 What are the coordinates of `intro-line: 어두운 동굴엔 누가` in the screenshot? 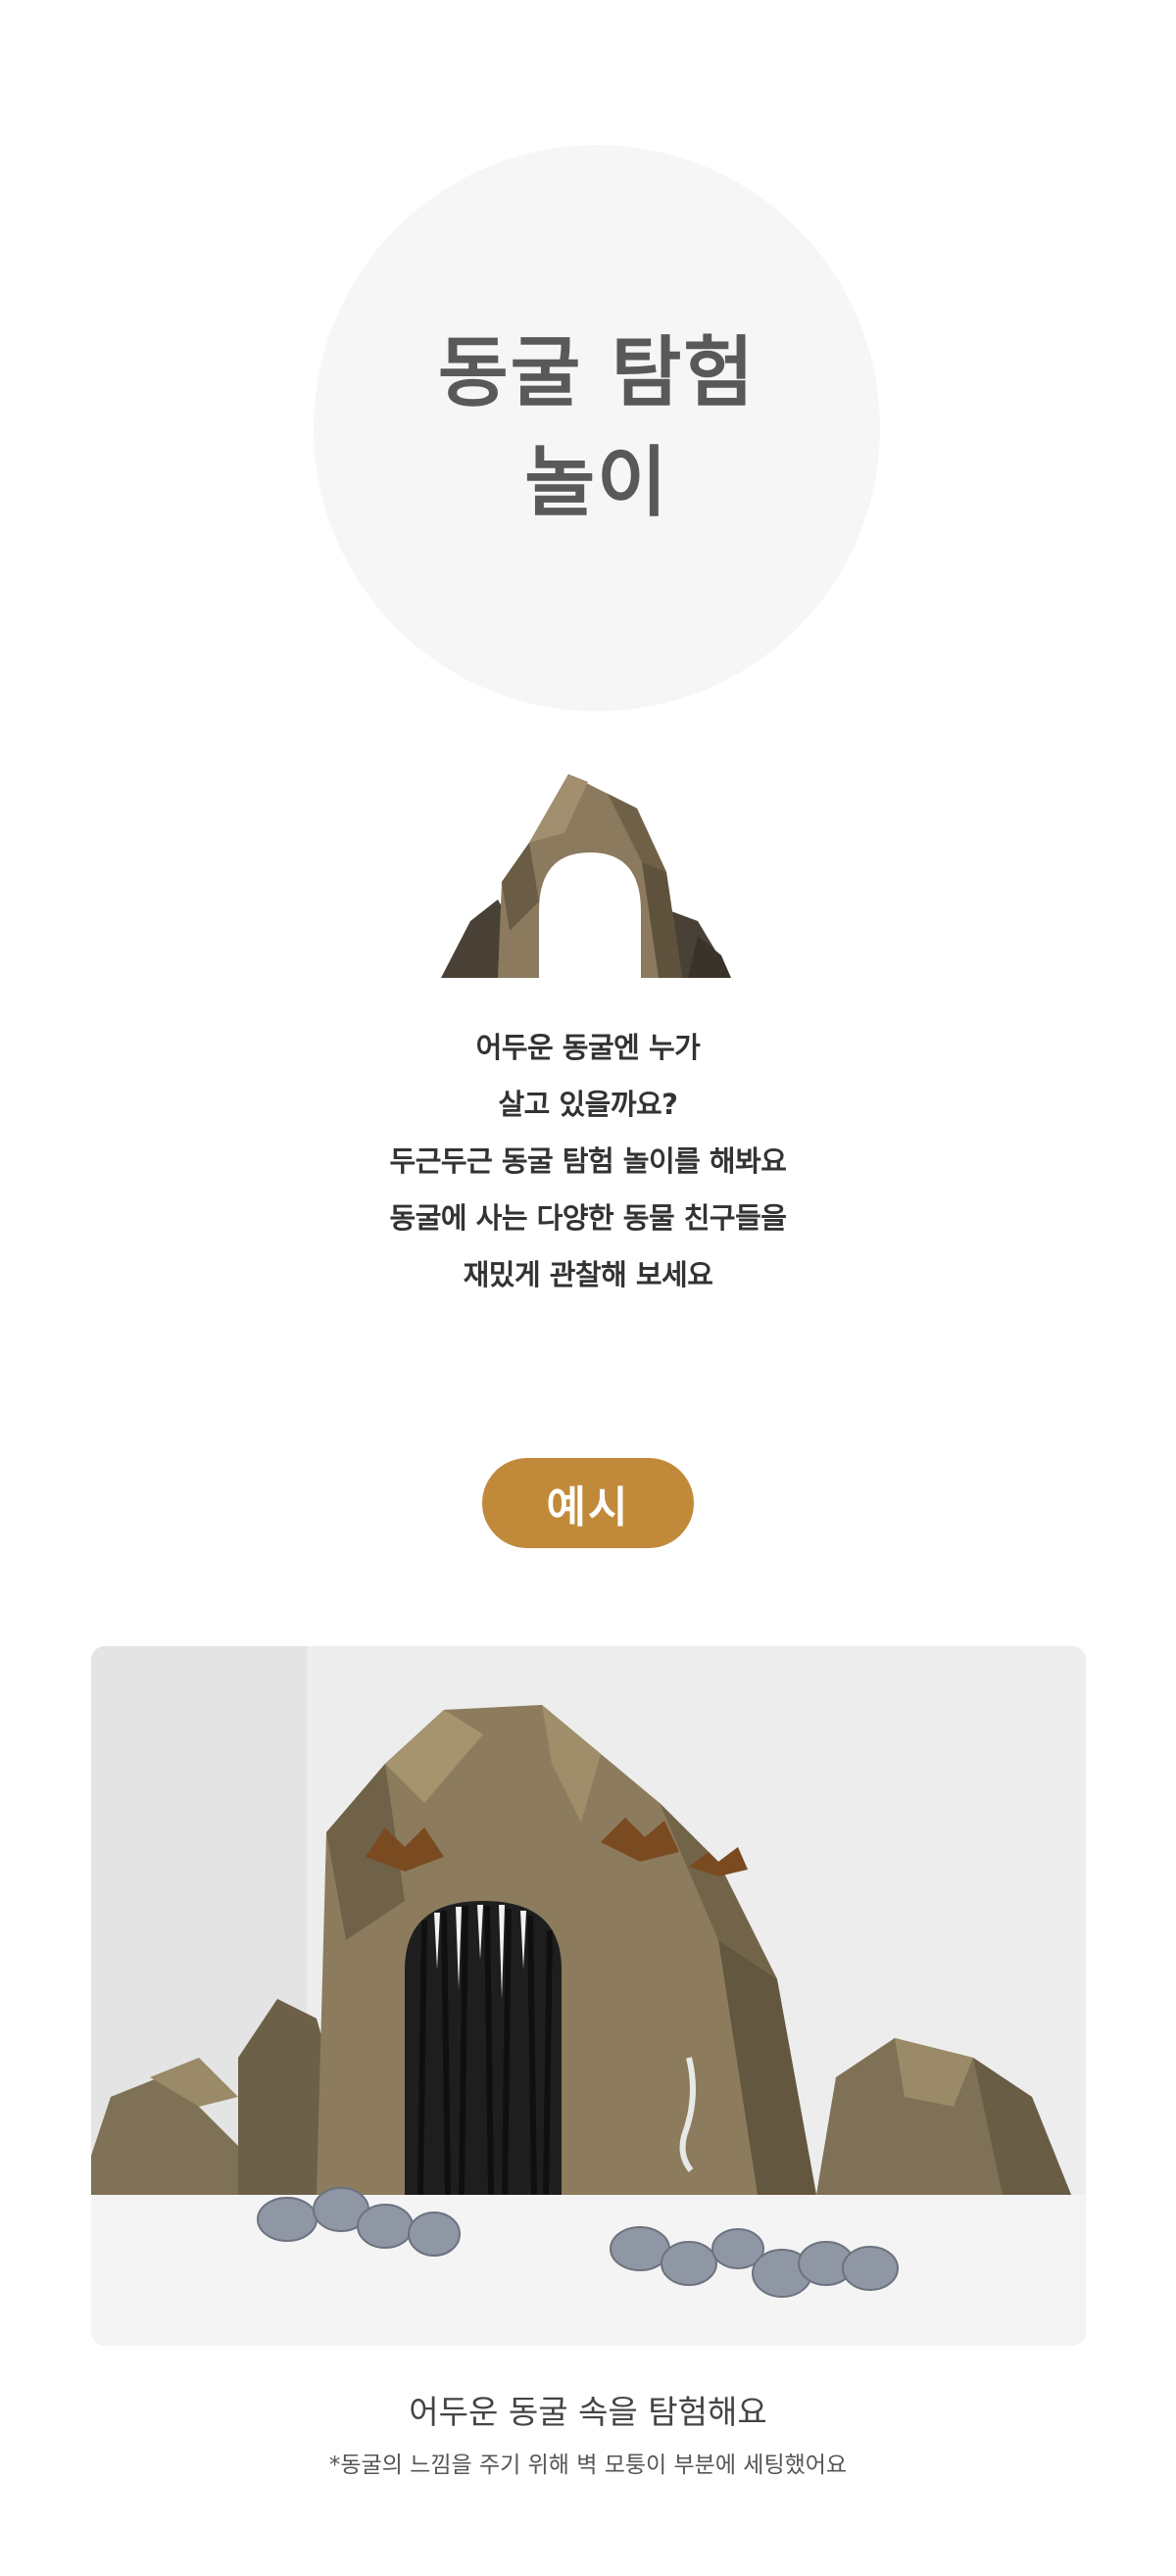 It's located at (588, 1047).